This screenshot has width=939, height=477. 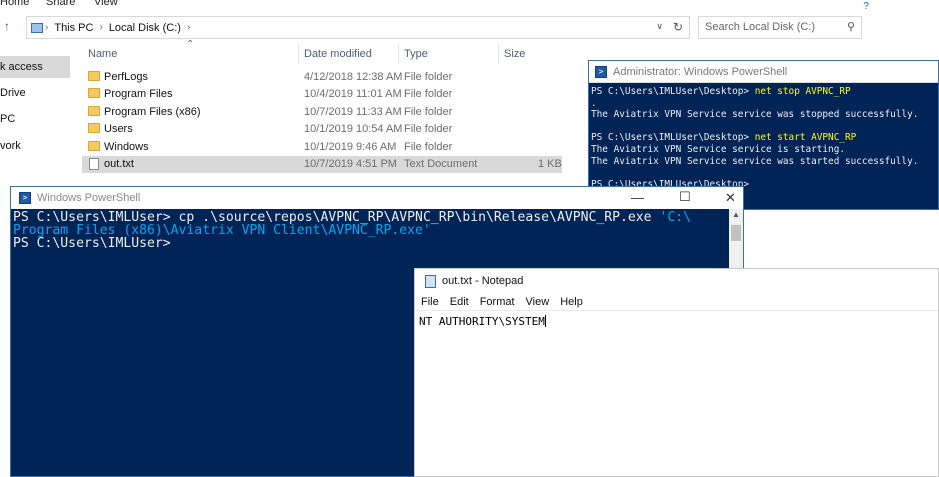 I want to click on file-row: PerfLogs 4/12/2018 12:38 AM File folder, so click(x=322, y=77).